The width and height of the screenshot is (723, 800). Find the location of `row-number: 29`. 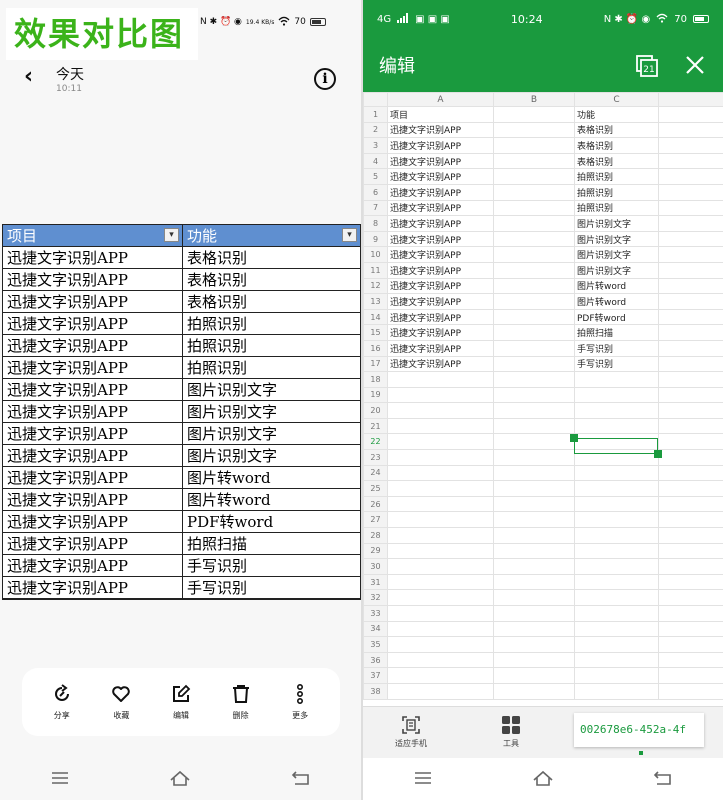

row-number: 29 is located at coordinates (375, 551).